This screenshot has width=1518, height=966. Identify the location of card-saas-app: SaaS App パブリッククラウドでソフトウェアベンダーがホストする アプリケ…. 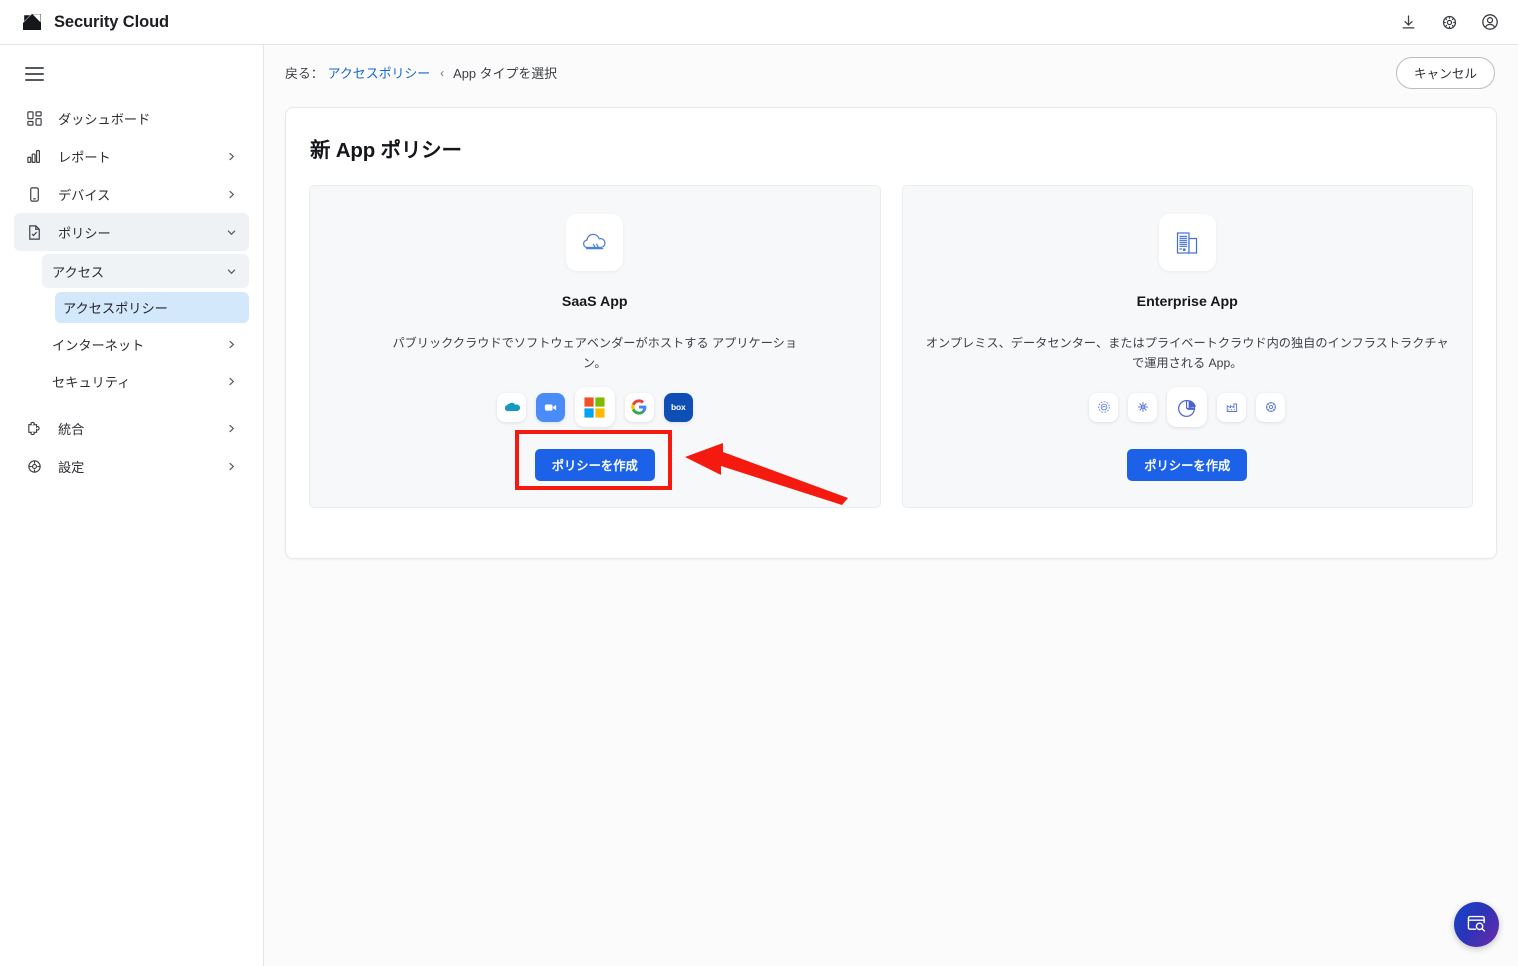
(595, 346).